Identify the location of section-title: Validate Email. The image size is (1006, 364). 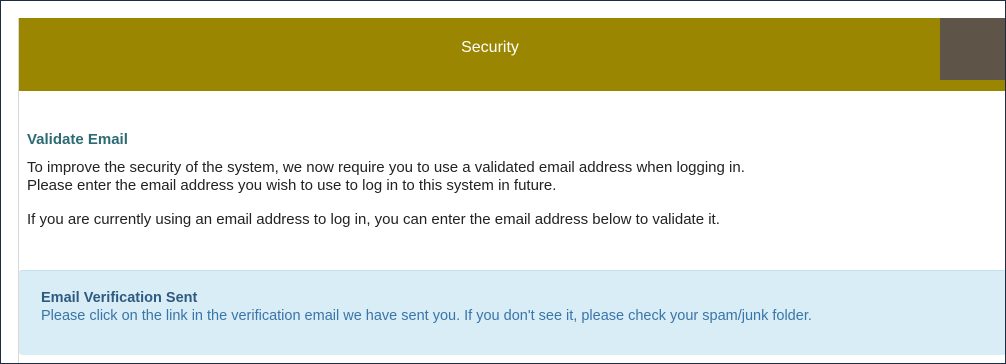
(77, 139).